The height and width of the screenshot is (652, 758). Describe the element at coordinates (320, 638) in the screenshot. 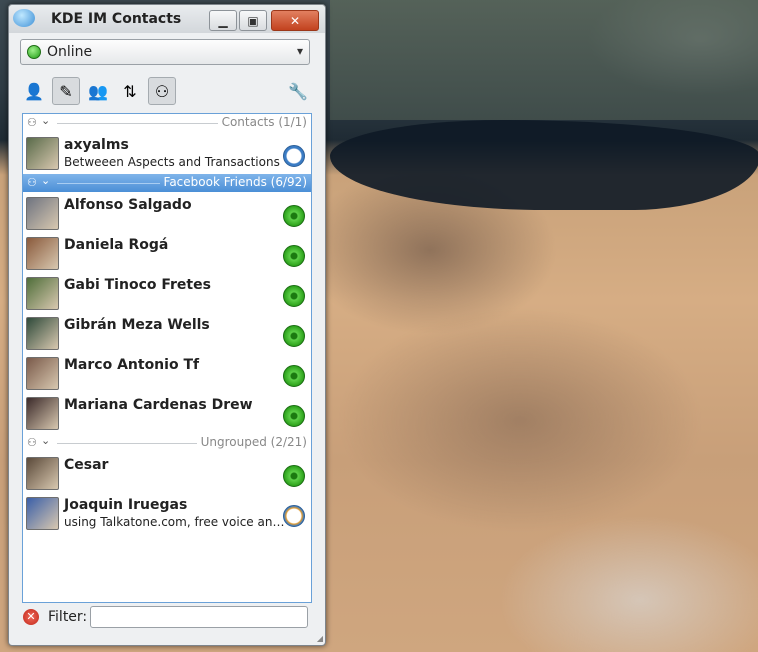

I see `resize-grip-icon: ◢` at that location.